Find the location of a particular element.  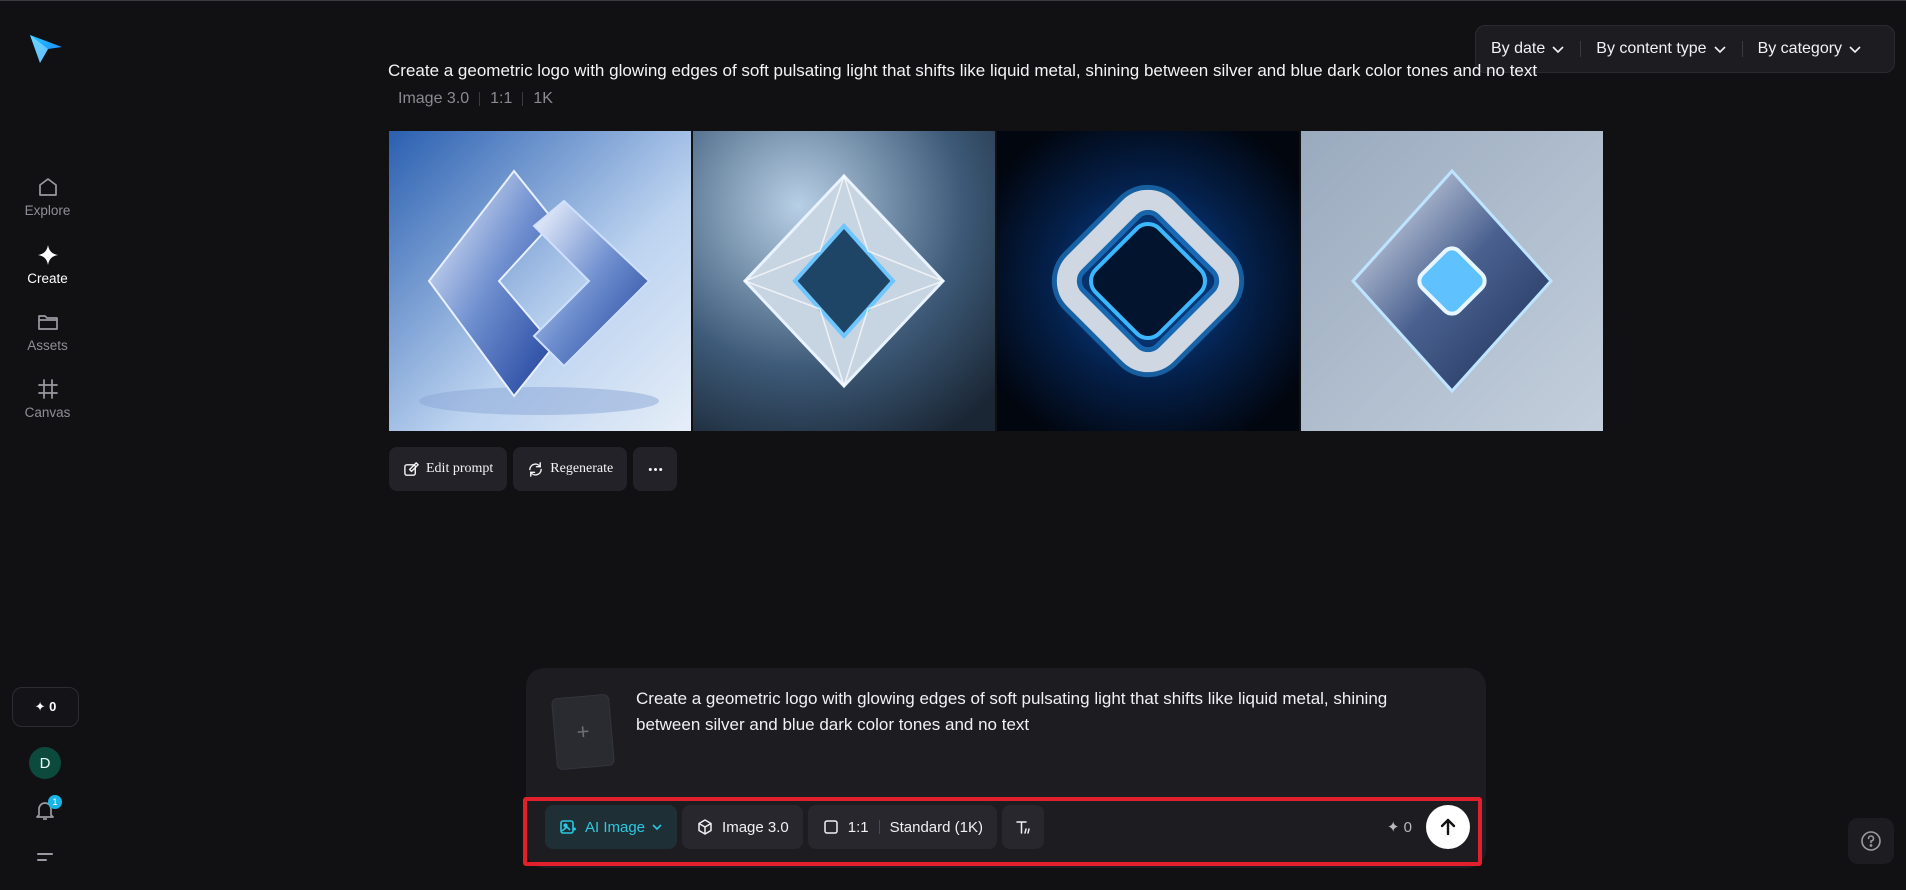

sidebar-item-assets: Assets is located at coordinates (47, 331).